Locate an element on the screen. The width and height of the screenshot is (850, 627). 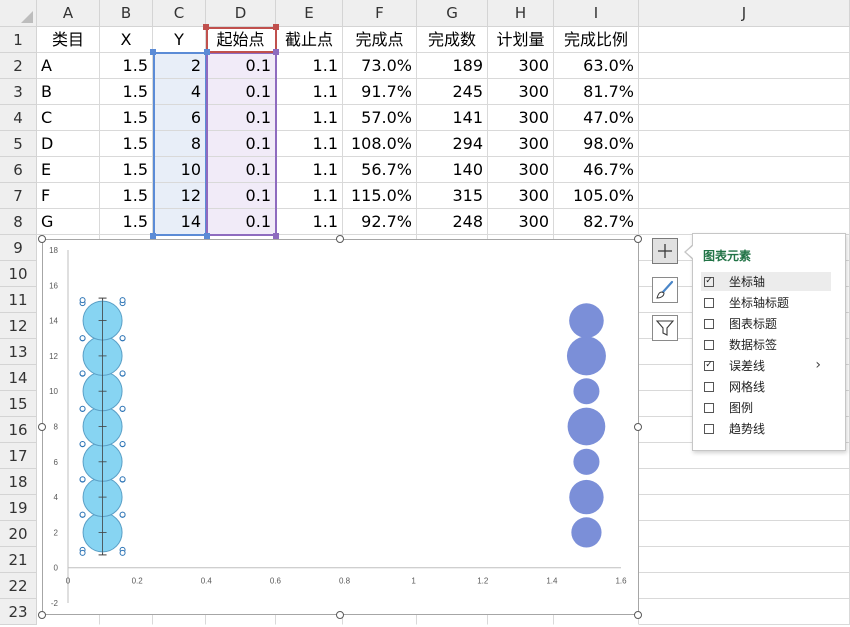
cell-h2: 300 is located at coordinates (521, 66).